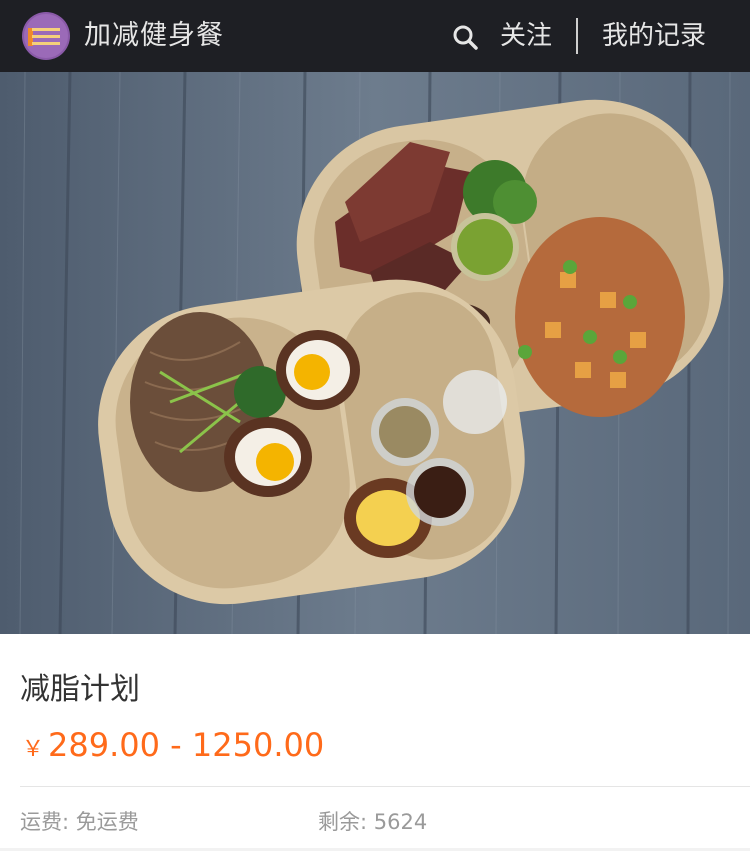 The height and width of the screenshot is (851, 750). Describe the element at coordinates (375, 36) in the screenshot. I see `top-bar: 加减健身餐 关注 我的记录` at that location.